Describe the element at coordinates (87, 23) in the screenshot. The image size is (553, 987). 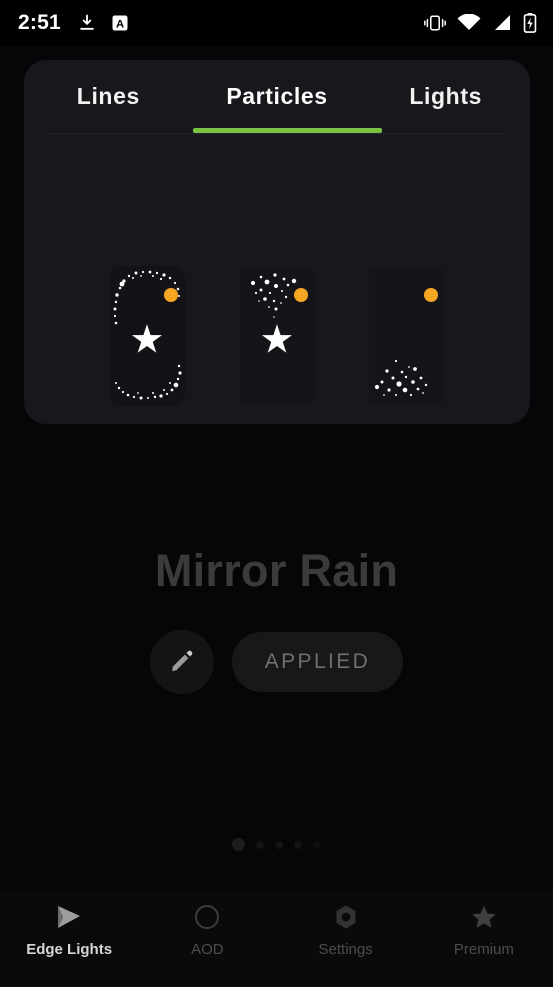
I see `download-icon` at that location.